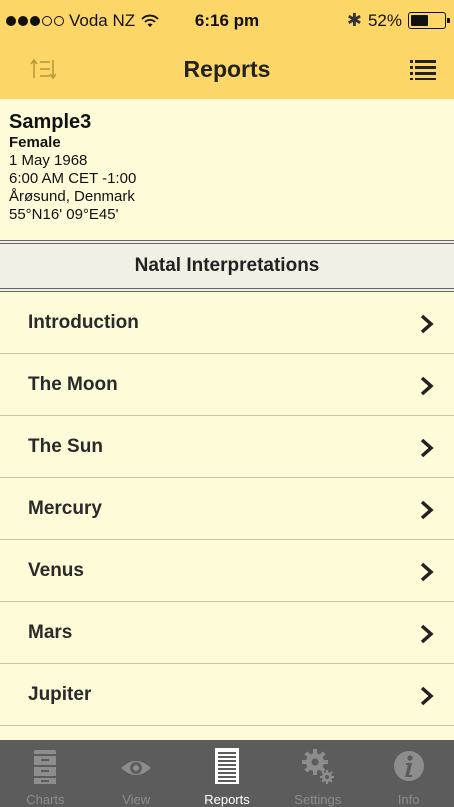 This screenshot has height=807, width=454. I want to click on tab-charts: Charts, so click(45, 773).